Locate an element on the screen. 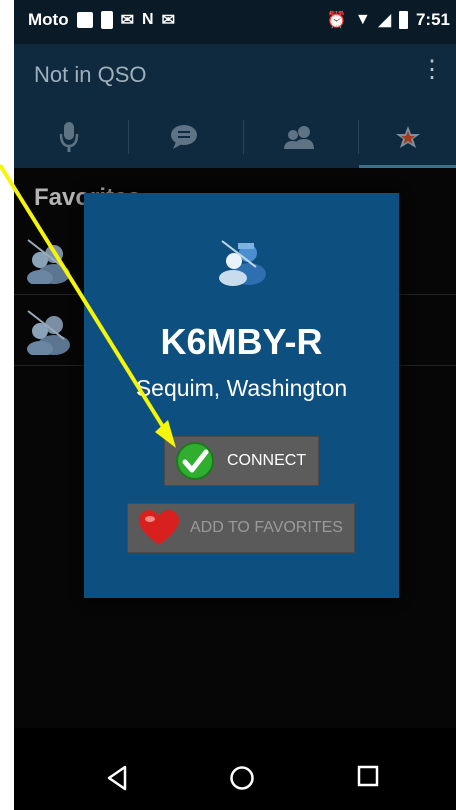  app-title: Not in QSO is located at coordinates (90, 74).